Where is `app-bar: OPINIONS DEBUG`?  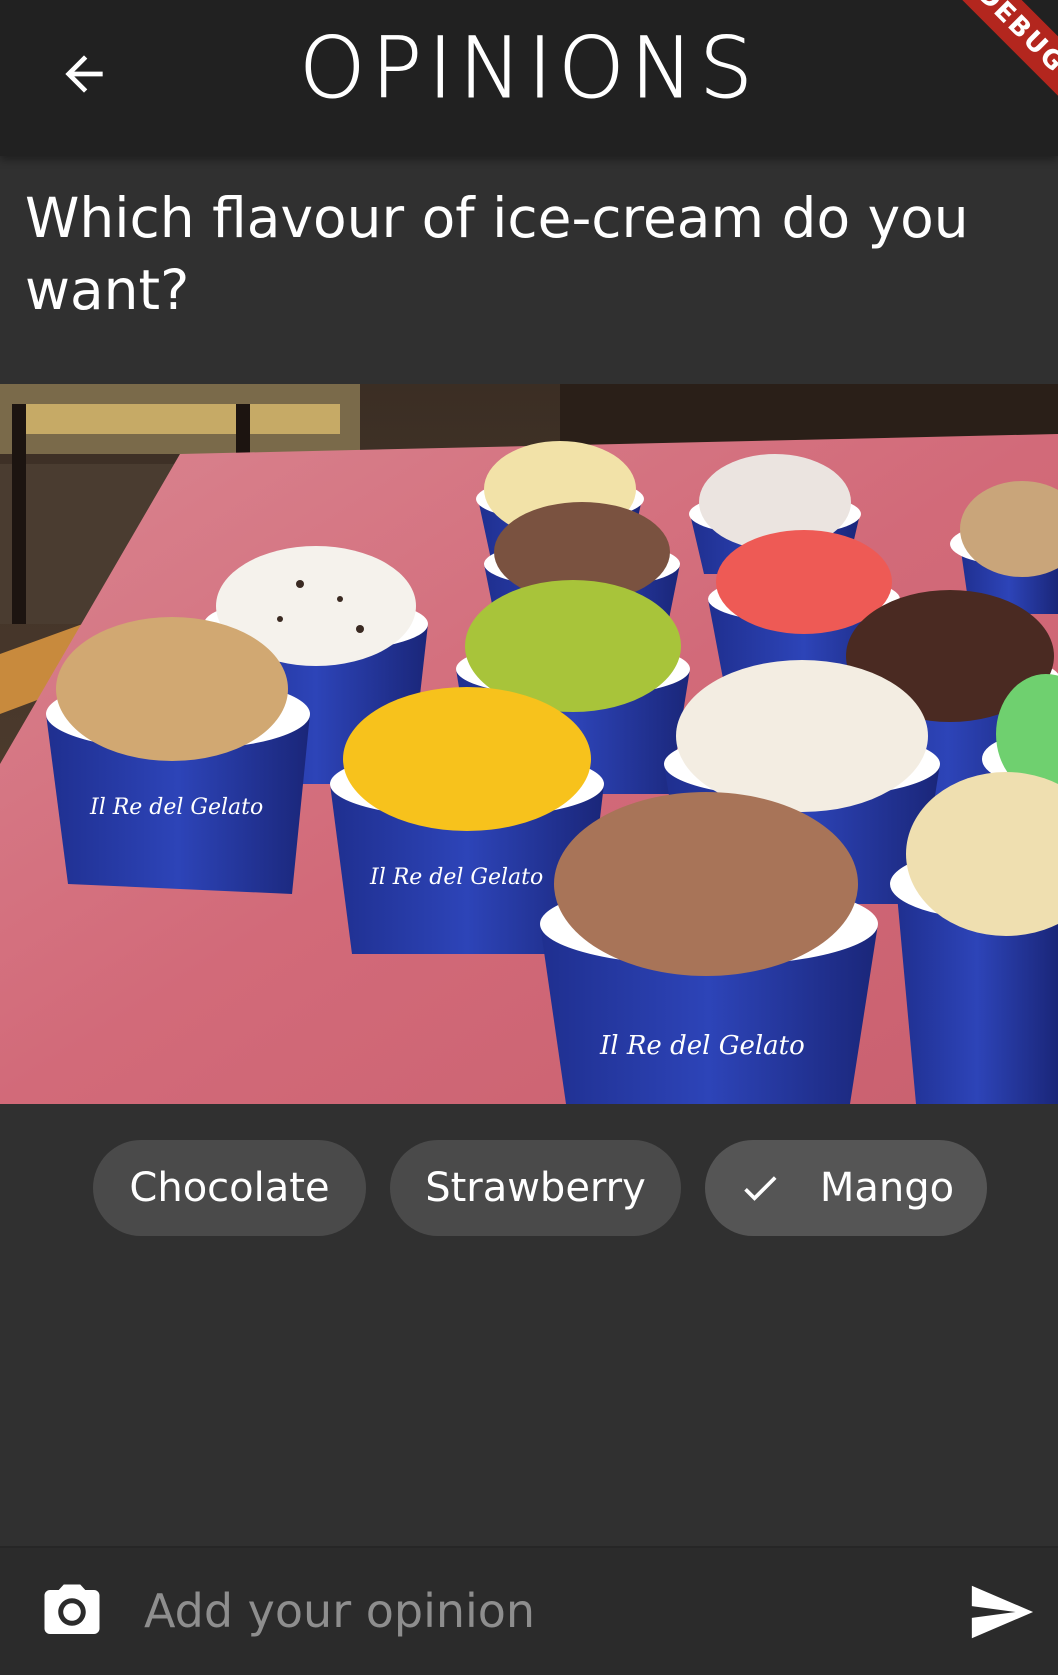 app-bar: OPINIONS DEBUG is located at coordinates (529, 78).